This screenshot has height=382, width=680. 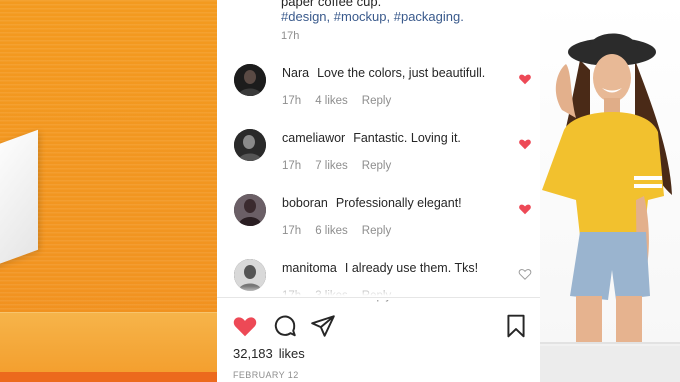 I want to click on comment-text: cameliawor Fantastic. Loving it., so click(x=371, y=138).